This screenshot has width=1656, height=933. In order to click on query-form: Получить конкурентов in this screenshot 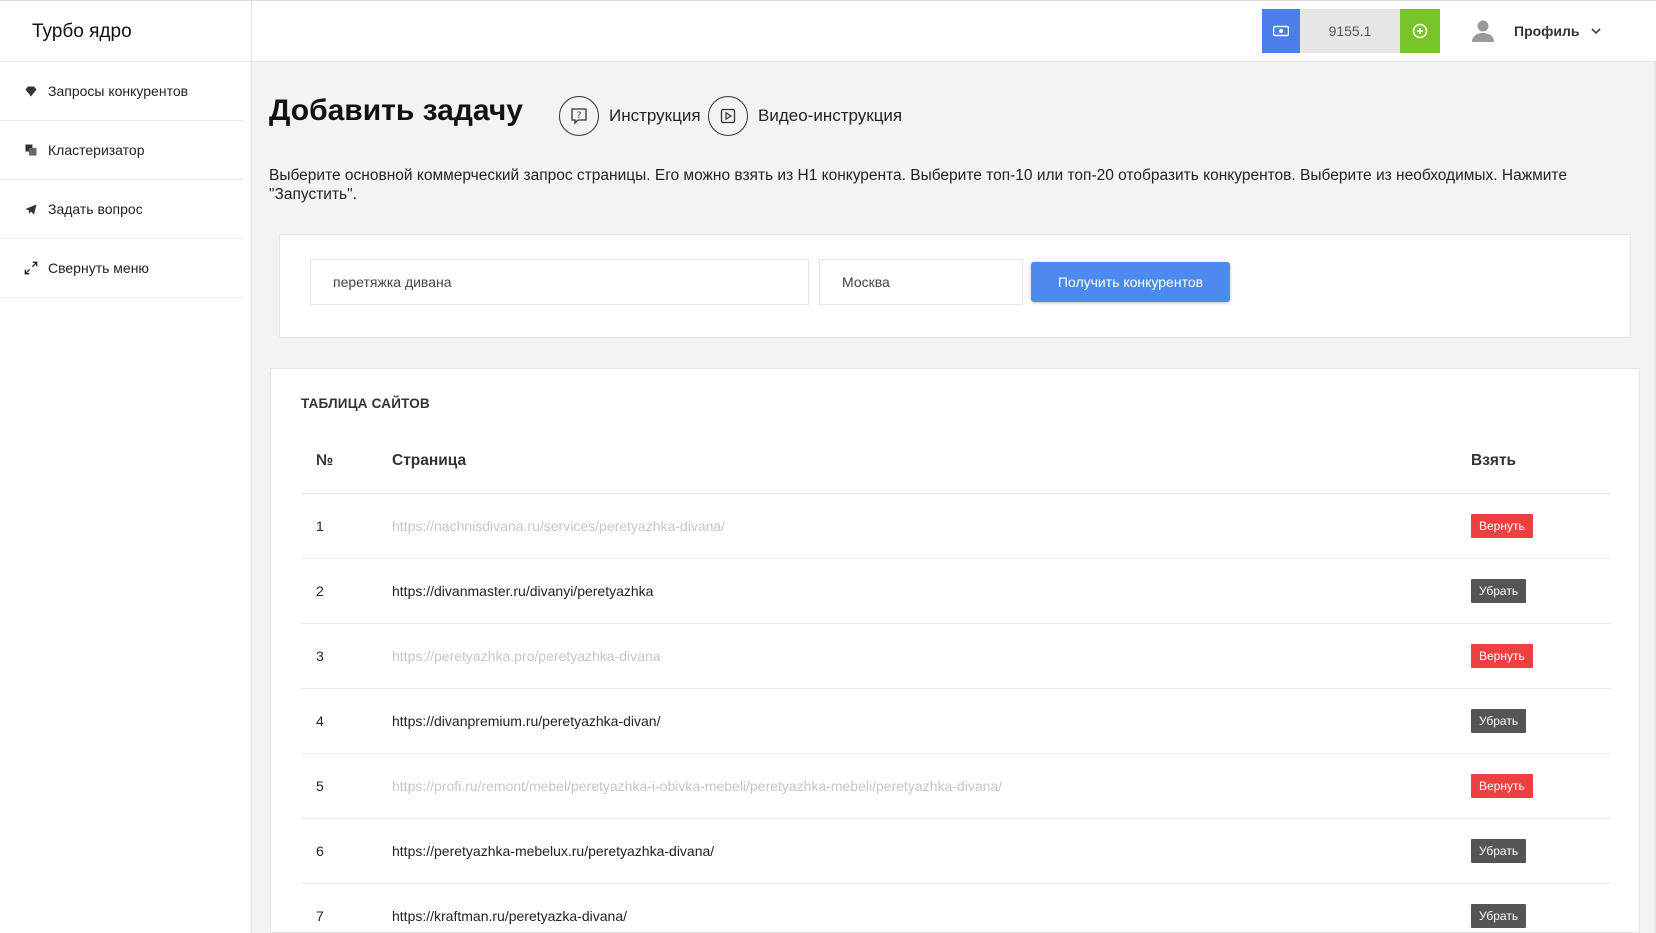, I will do `click(955, 286)`.